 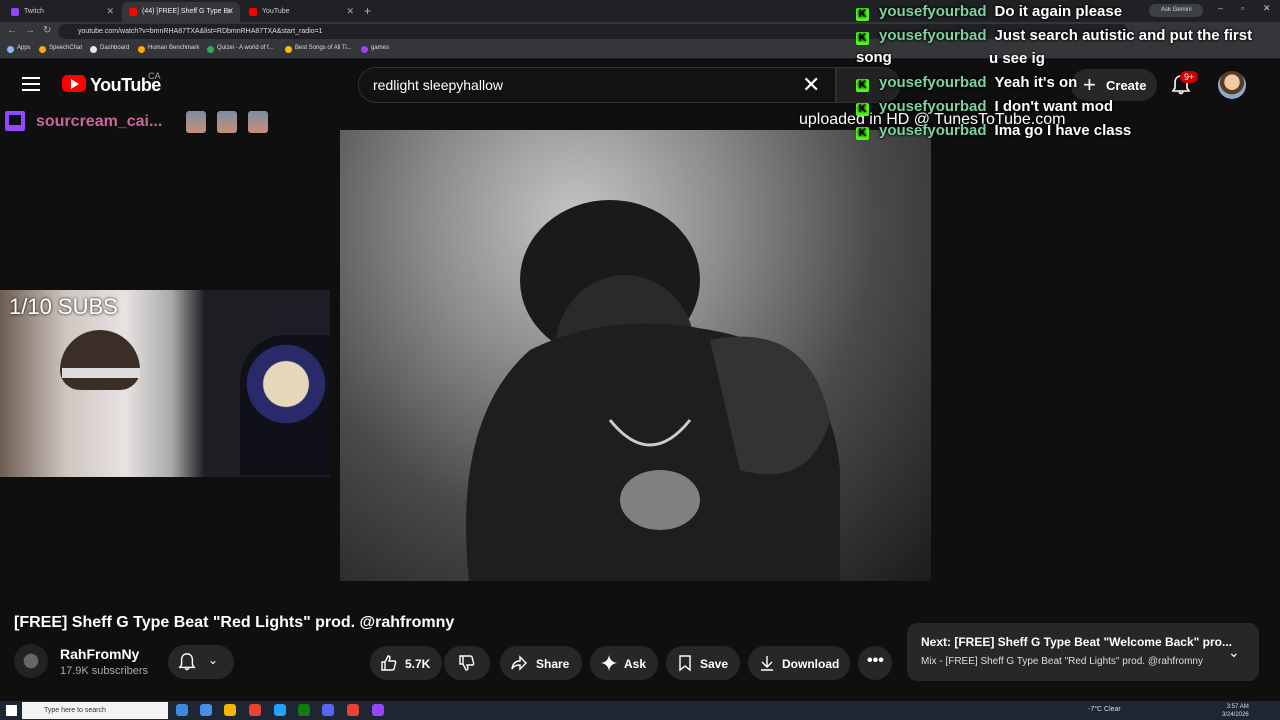 What do you see at coordinates (375, 49) in the screenshot?
I see `bookmark-games: games` at bounding box center [375, 49].